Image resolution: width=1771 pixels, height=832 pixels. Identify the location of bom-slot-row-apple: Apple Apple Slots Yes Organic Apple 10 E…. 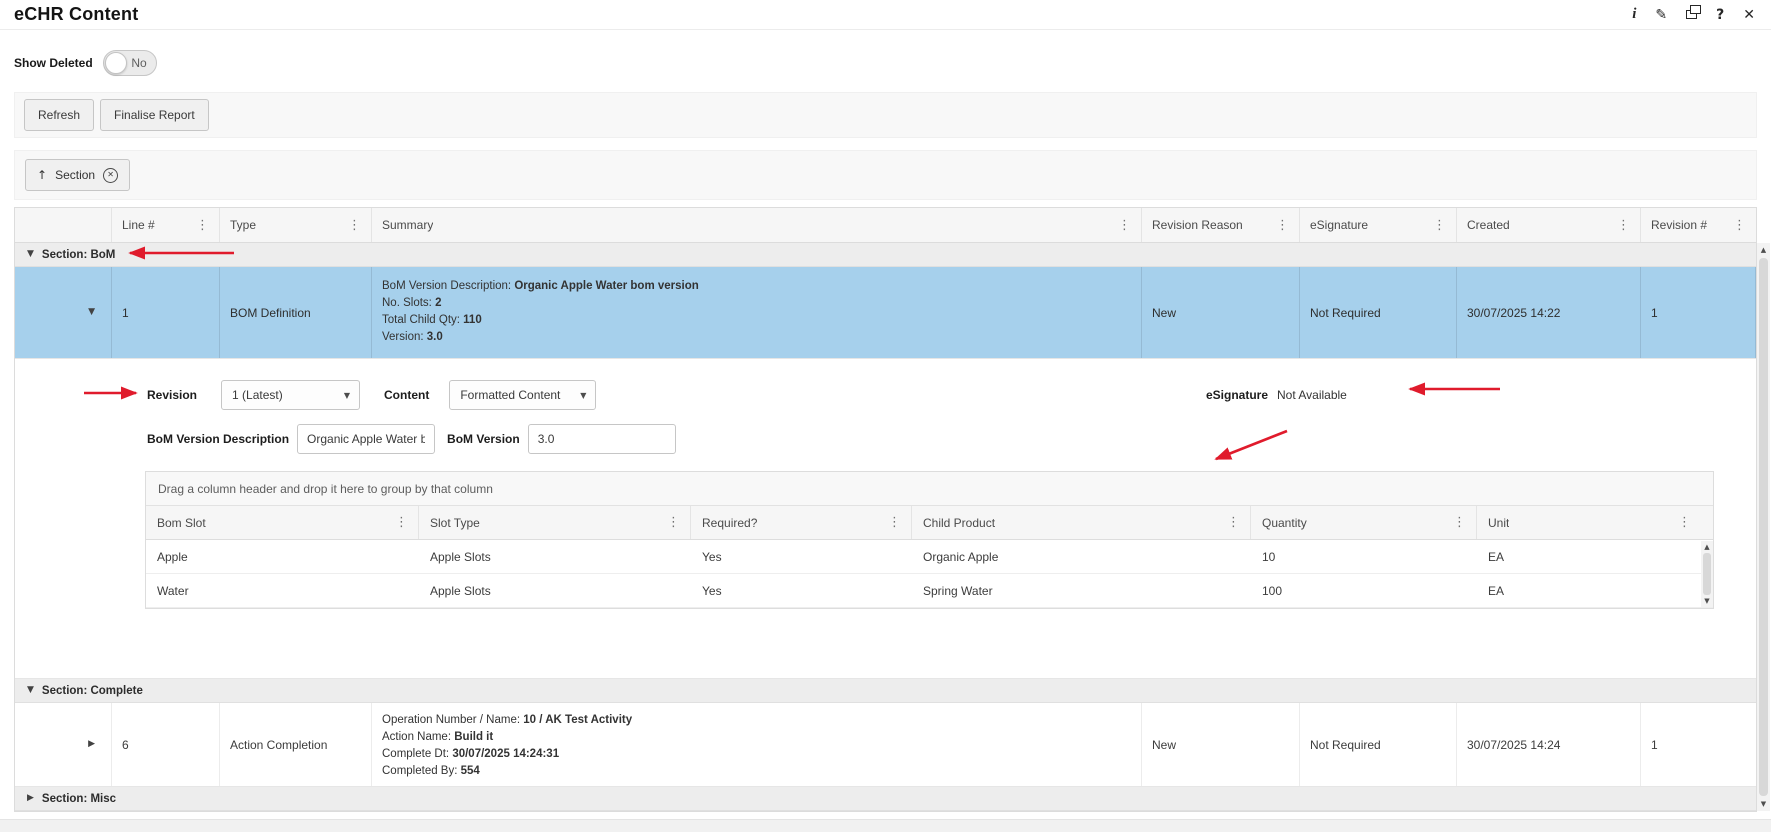
(929, 557).